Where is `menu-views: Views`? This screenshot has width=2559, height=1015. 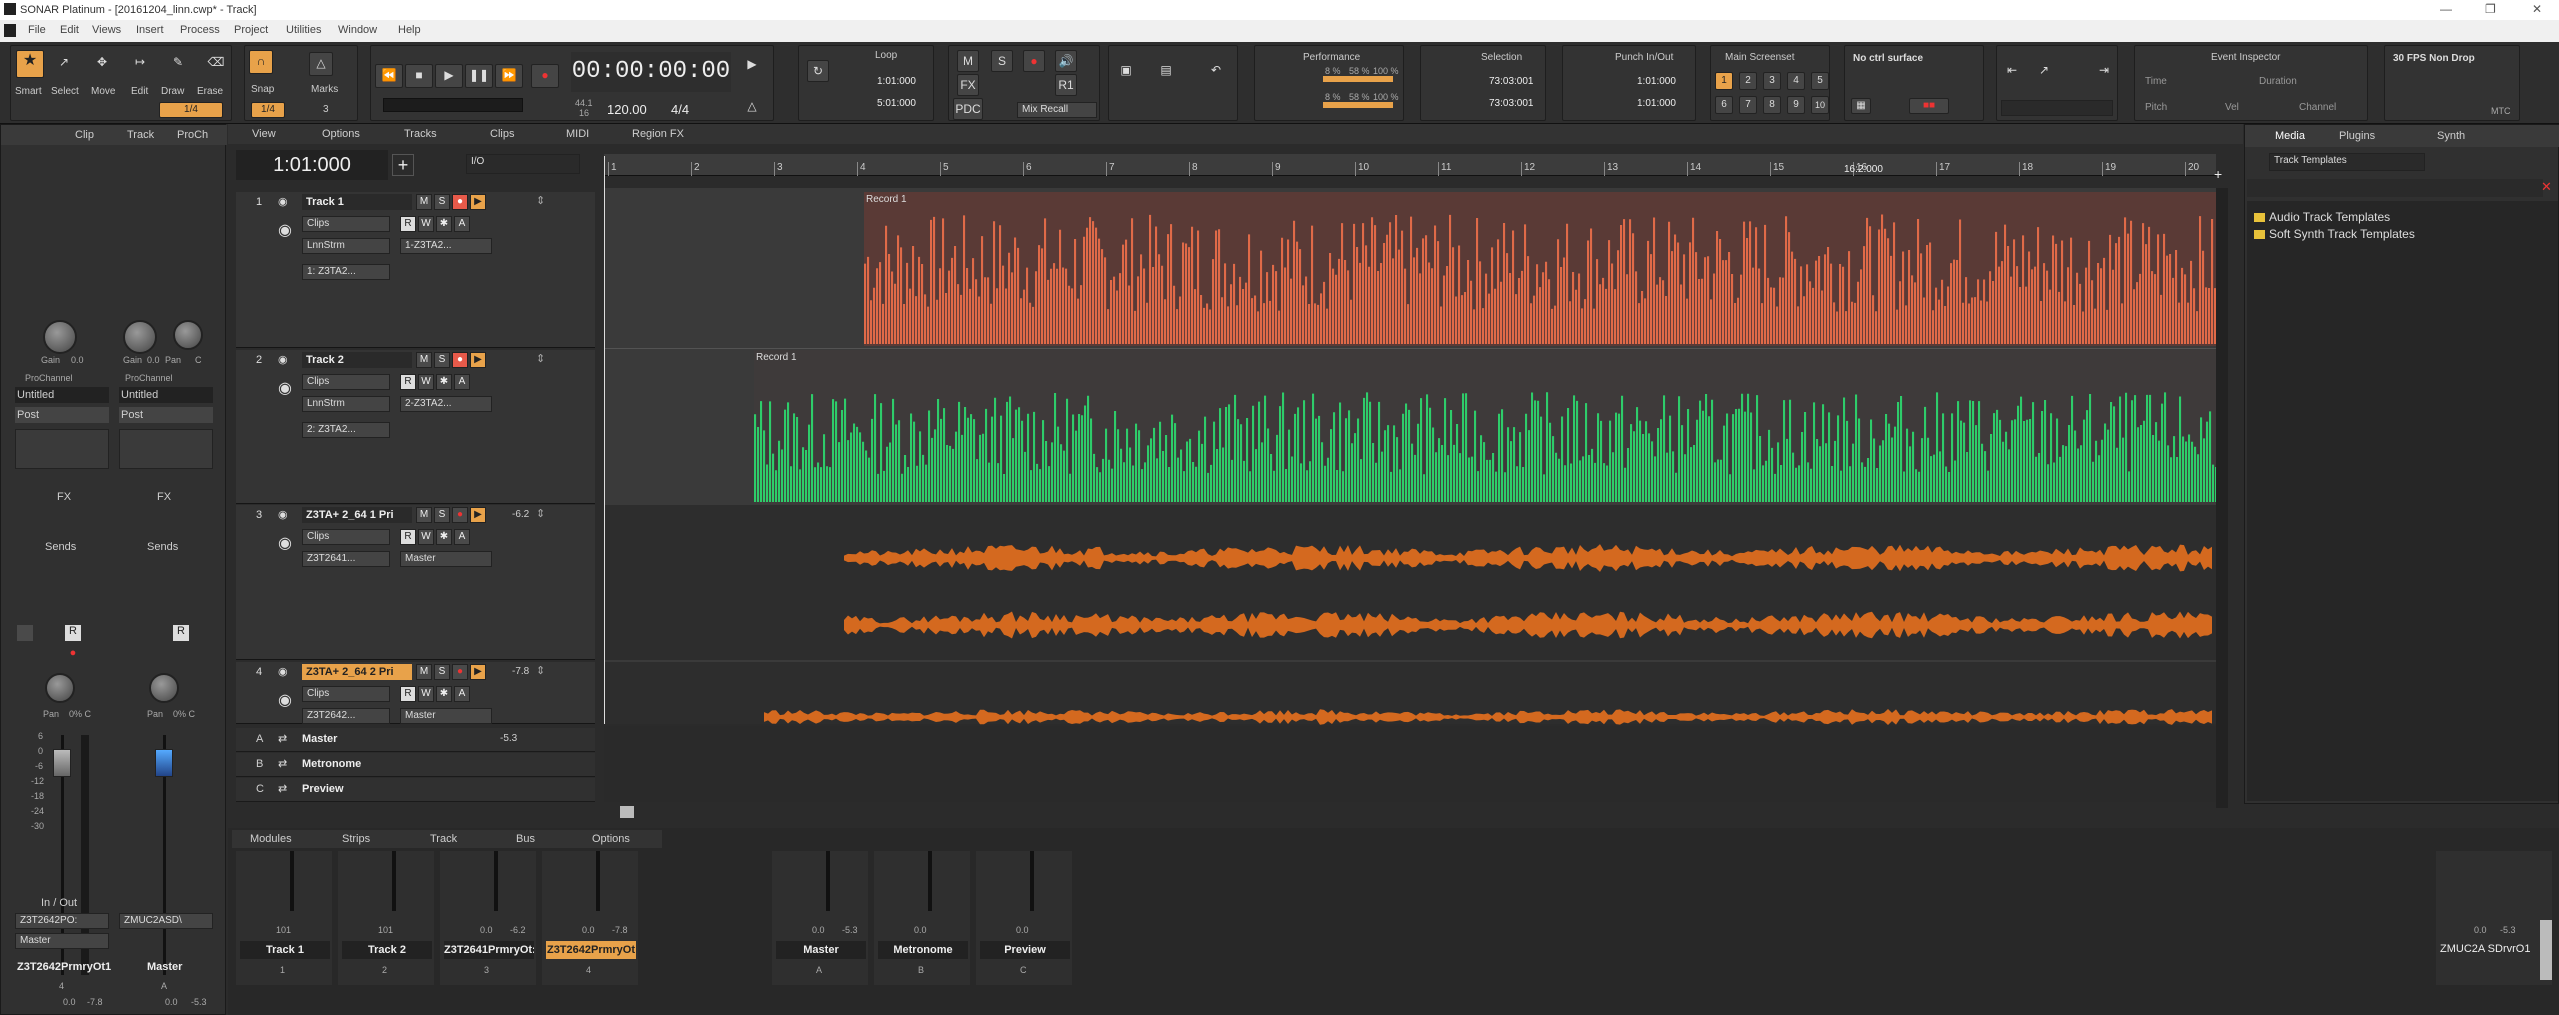 menu-views: Views is located at coordinates (106, 30).